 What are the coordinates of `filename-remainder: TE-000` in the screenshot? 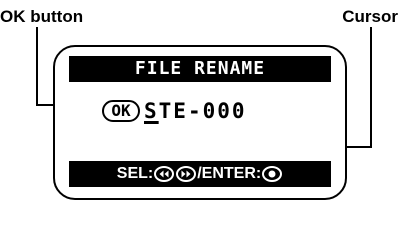 It's located at (202, 111).